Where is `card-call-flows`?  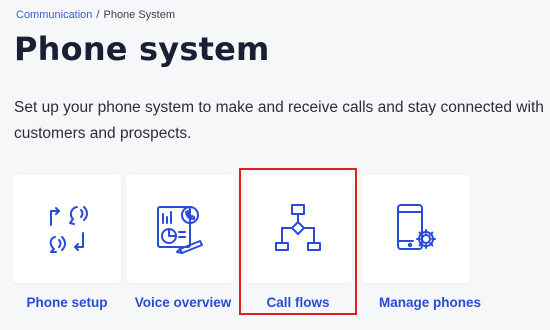
card-call-flows is located at coordinates (298, 229).